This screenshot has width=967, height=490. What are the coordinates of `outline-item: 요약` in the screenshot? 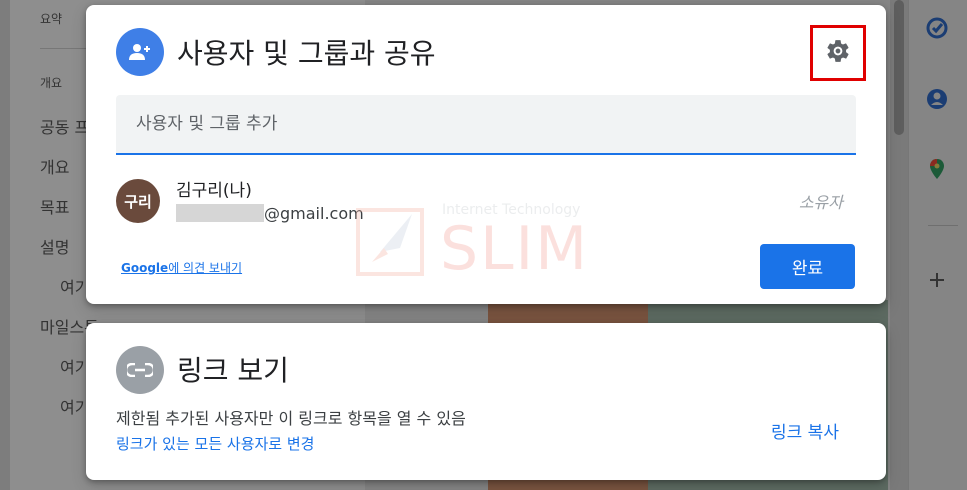 It's located at (51, 19).